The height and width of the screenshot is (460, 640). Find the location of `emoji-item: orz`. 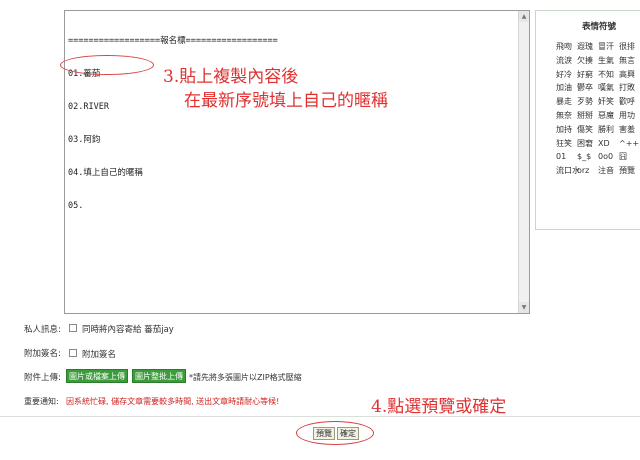

emoji-item: orz is located at coordinates (587, 170).